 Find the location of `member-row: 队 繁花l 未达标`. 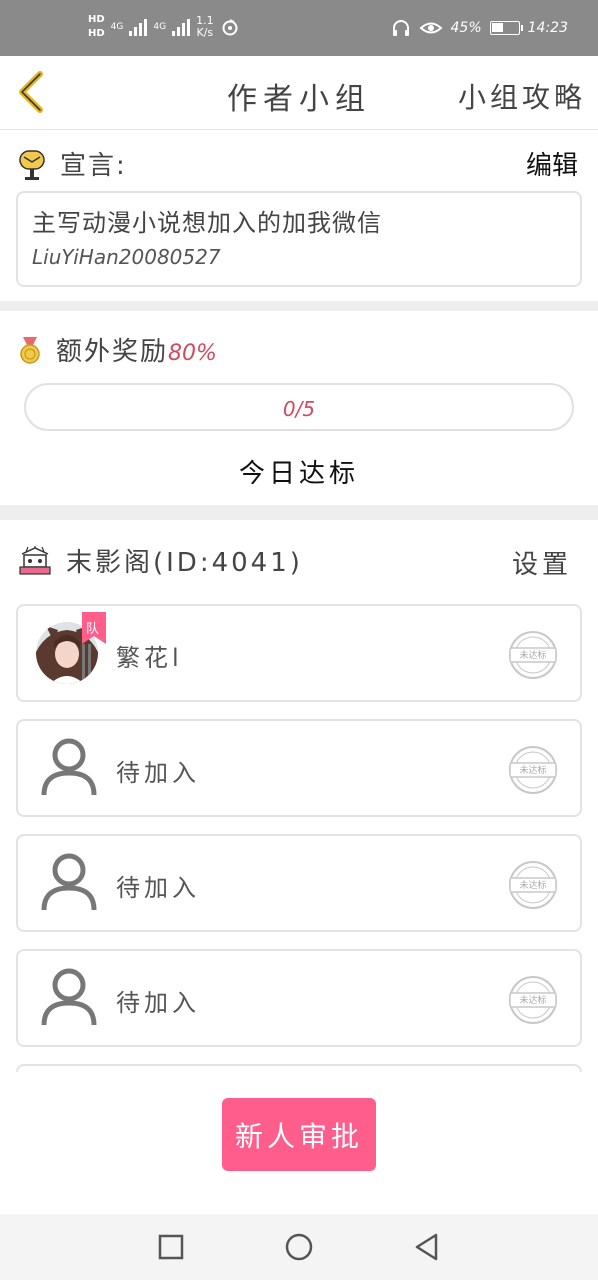

member-row: 队 繁花l 未达标 is located at coordinates (299, 653).